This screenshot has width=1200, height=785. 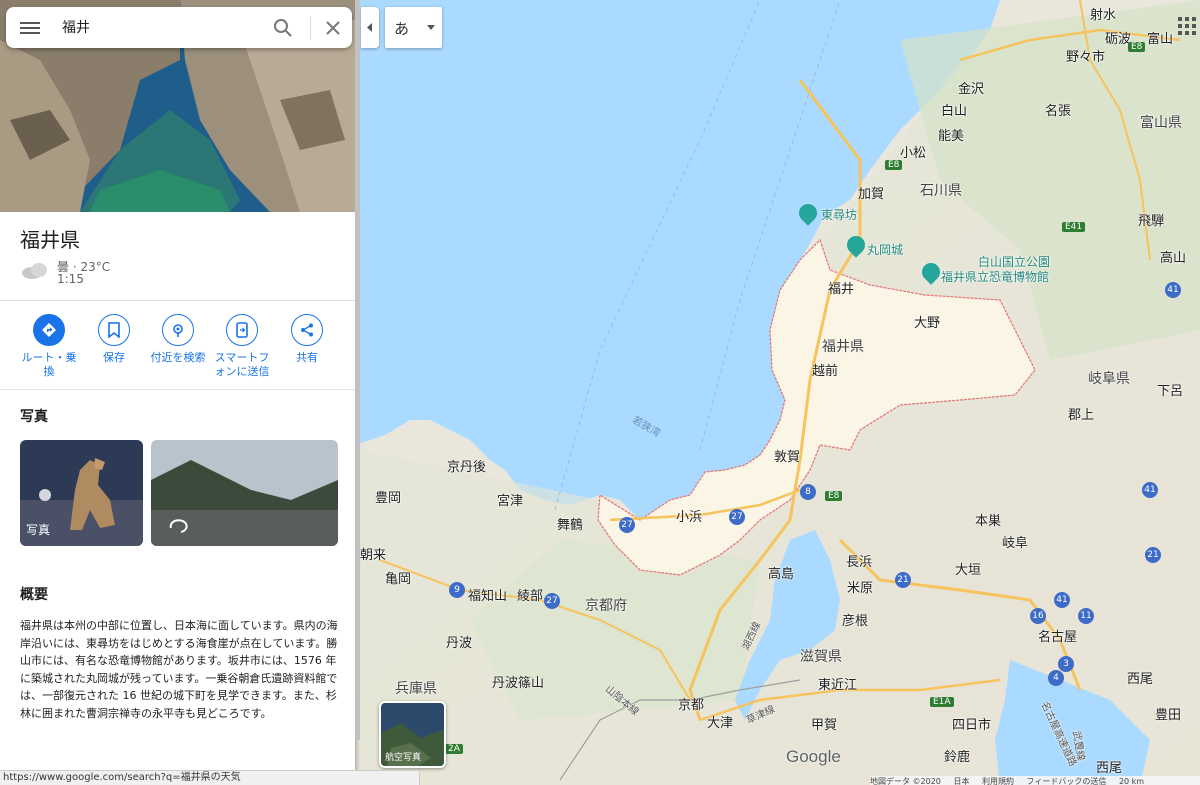 I want to click on map-label-city: 高山, so click(x=1173, y=256).